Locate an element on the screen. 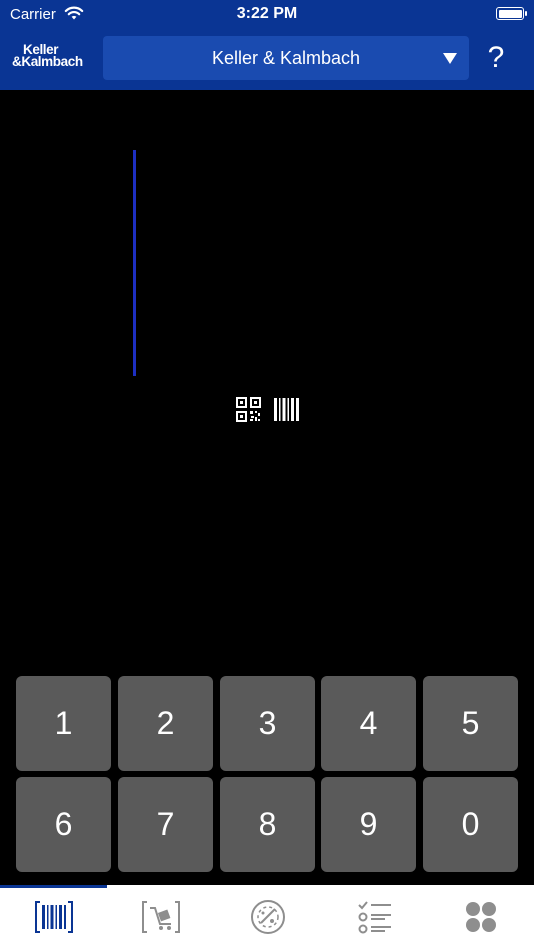  tab-scan is located at coordinates (53, 917).